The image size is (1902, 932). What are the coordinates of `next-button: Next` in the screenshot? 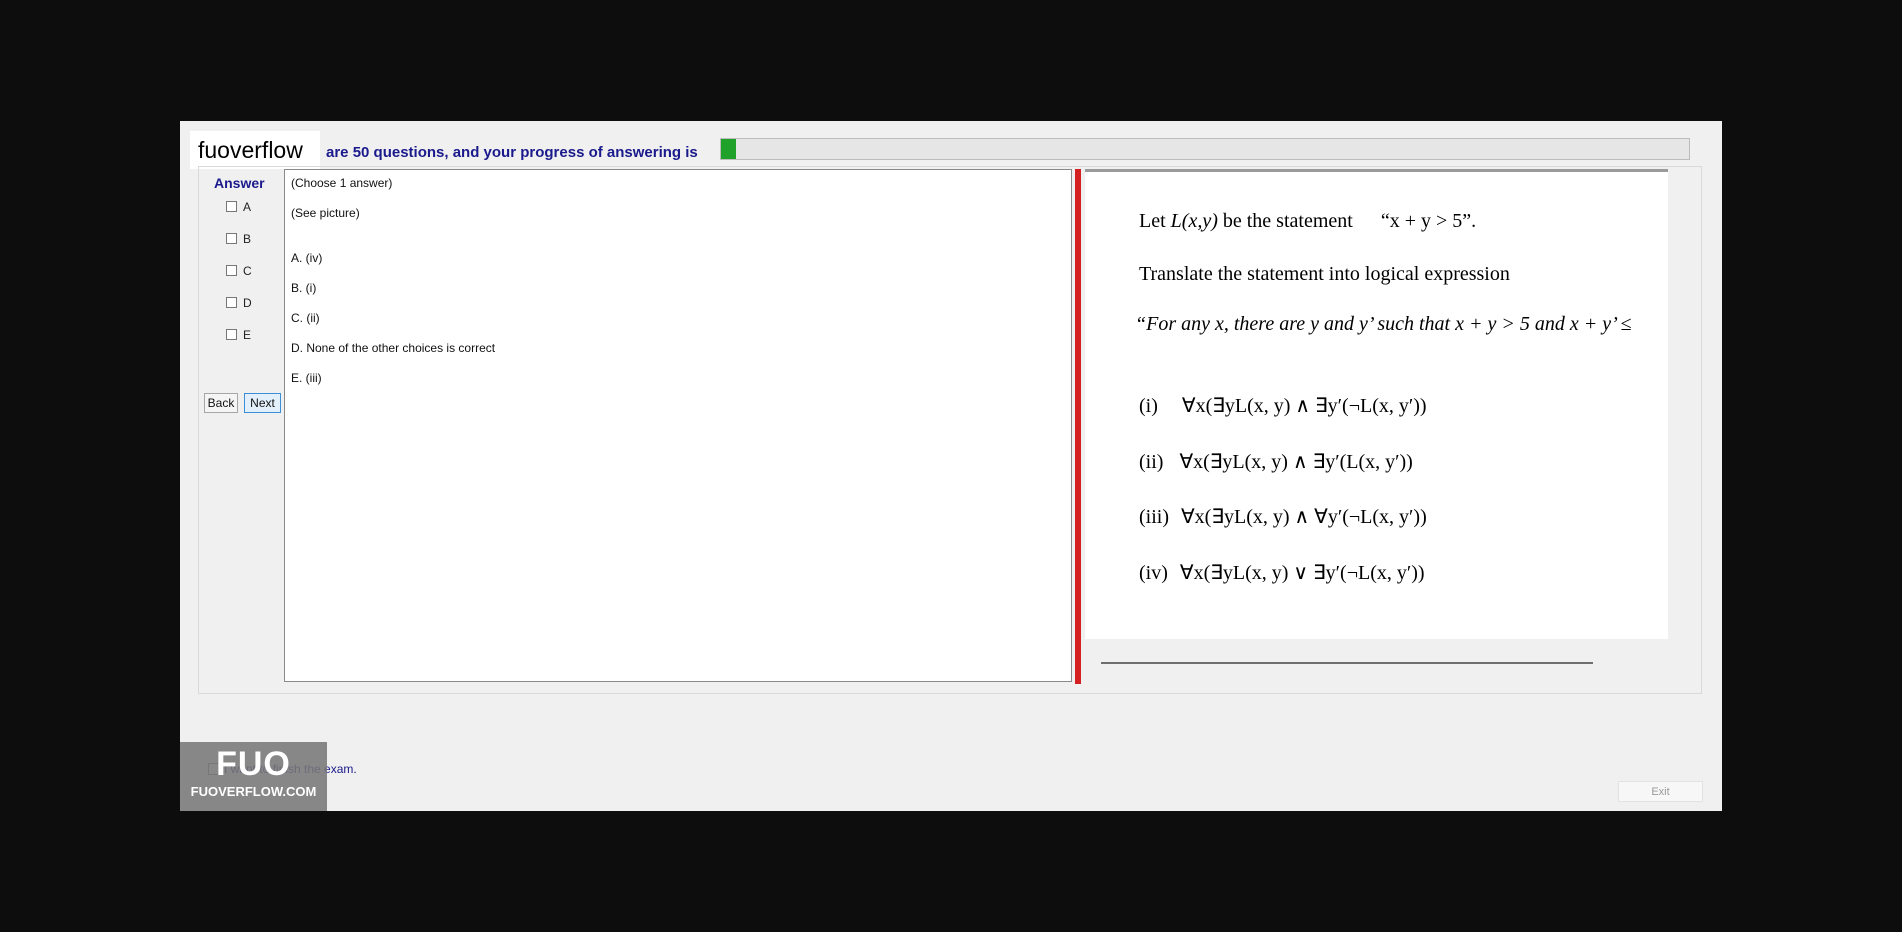 It's located at (262, 403).